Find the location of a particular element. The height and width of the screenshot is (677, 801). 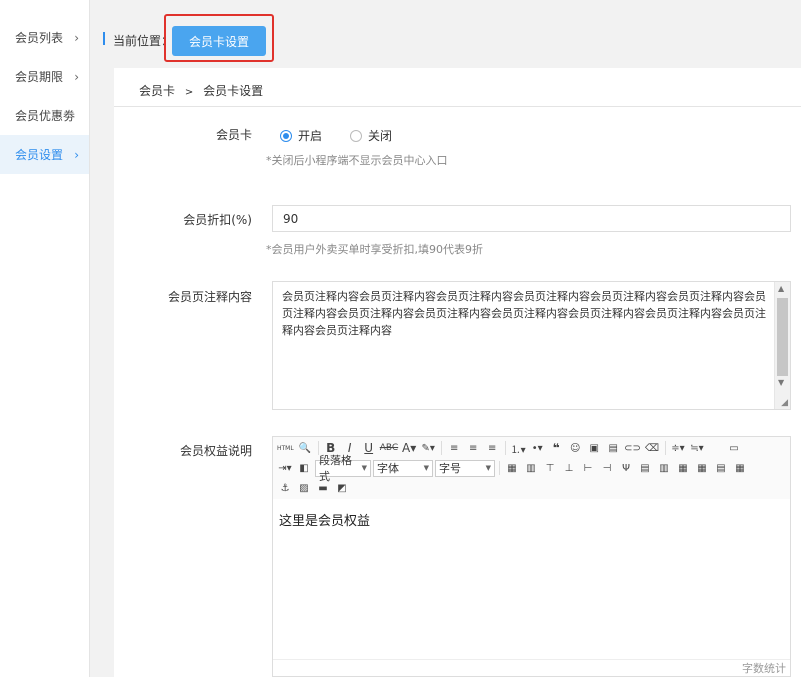

sidebar: 会员列表 › 会员期限 › 会员优惠劵 会员设置 › is located at coordinates (45, 338).